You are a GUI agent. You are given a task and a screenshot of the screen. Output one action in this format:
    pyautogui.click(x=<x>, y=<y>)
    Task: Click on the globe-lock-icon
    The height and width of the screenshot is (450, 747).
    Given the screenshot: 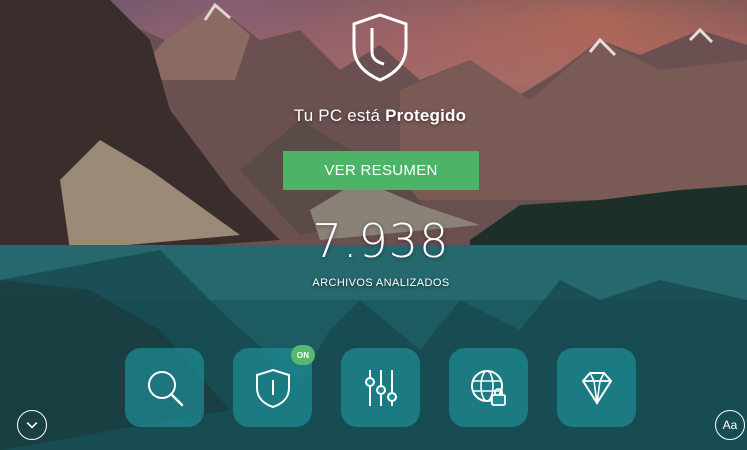 What is the action you would take?
    pyautogui.click(x=488, y=387)
    